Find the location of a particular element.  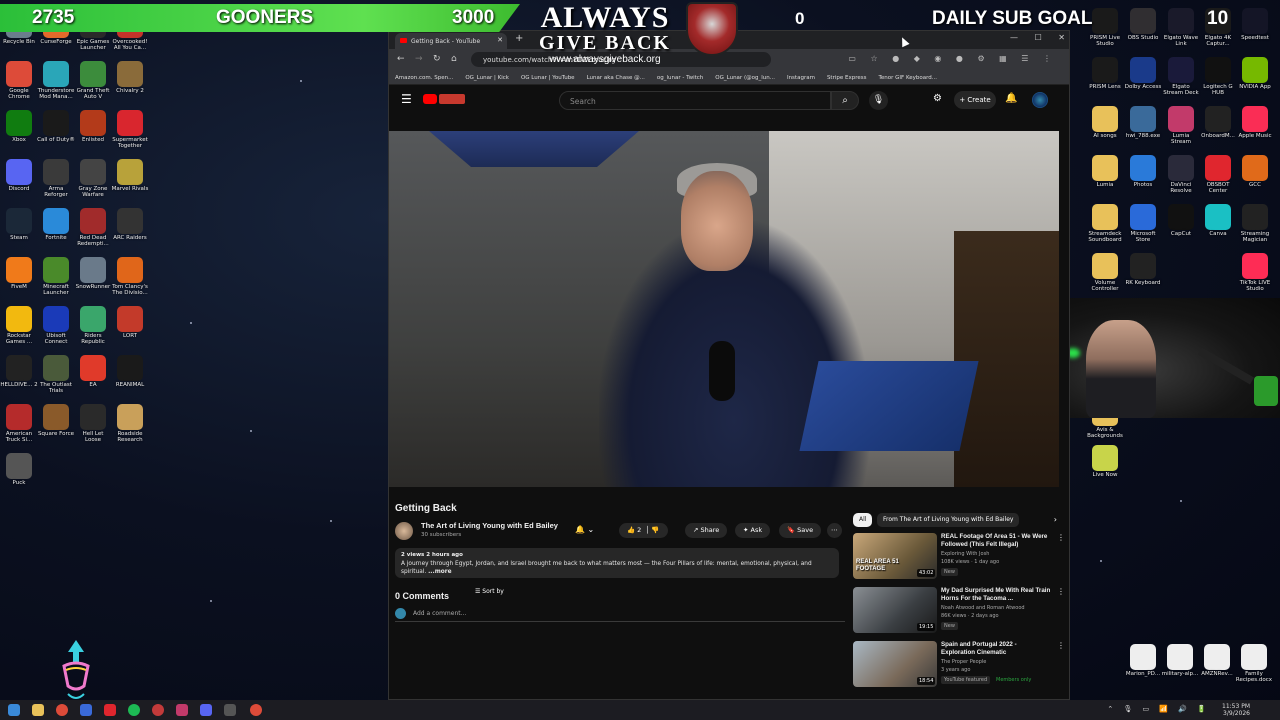

desktop-icon: LORT is located at coordinates (130, 322).